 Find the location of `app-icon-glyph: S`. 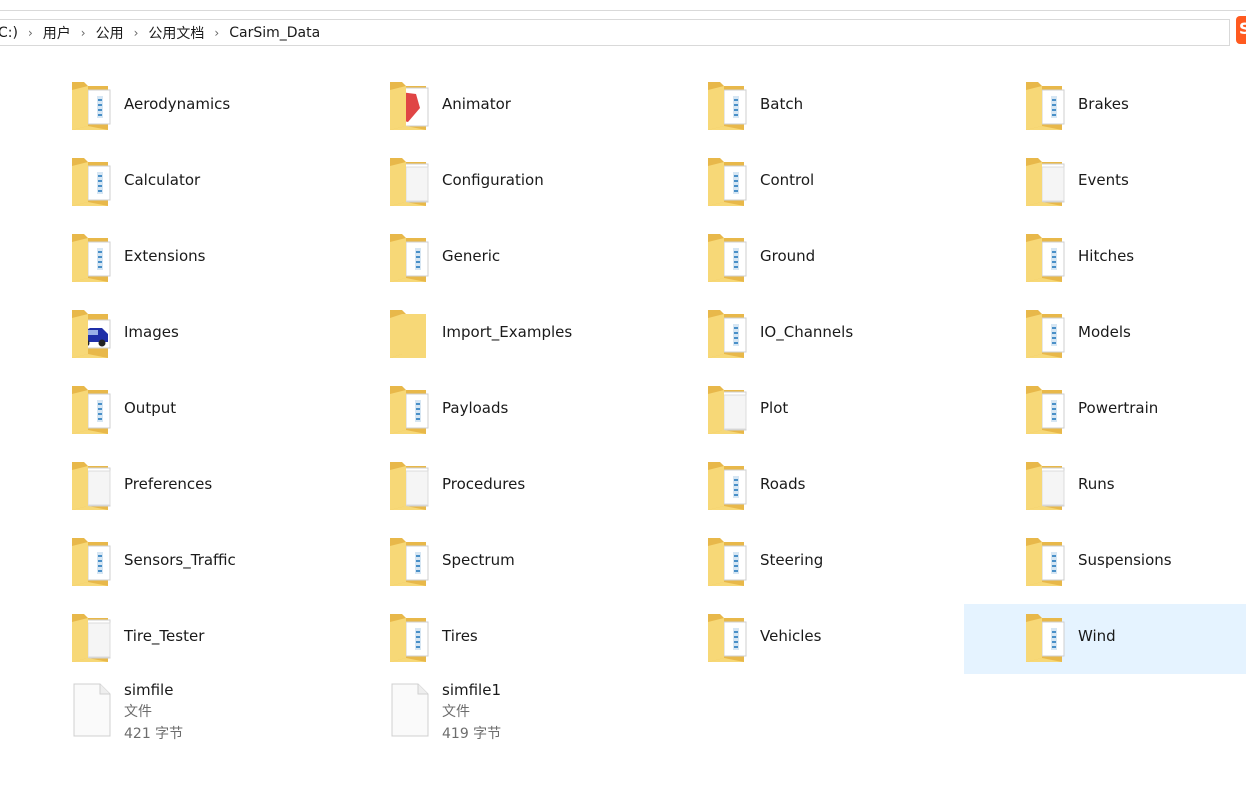

app-icon-glyph: S is located at coordinates (1242, 28).